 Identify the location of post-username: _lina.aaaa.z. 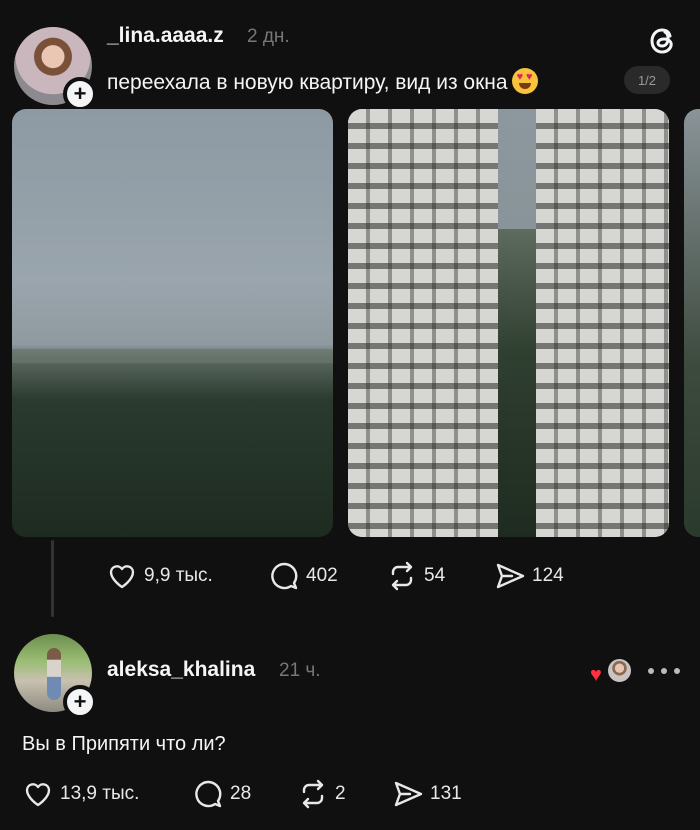
(165, 36).